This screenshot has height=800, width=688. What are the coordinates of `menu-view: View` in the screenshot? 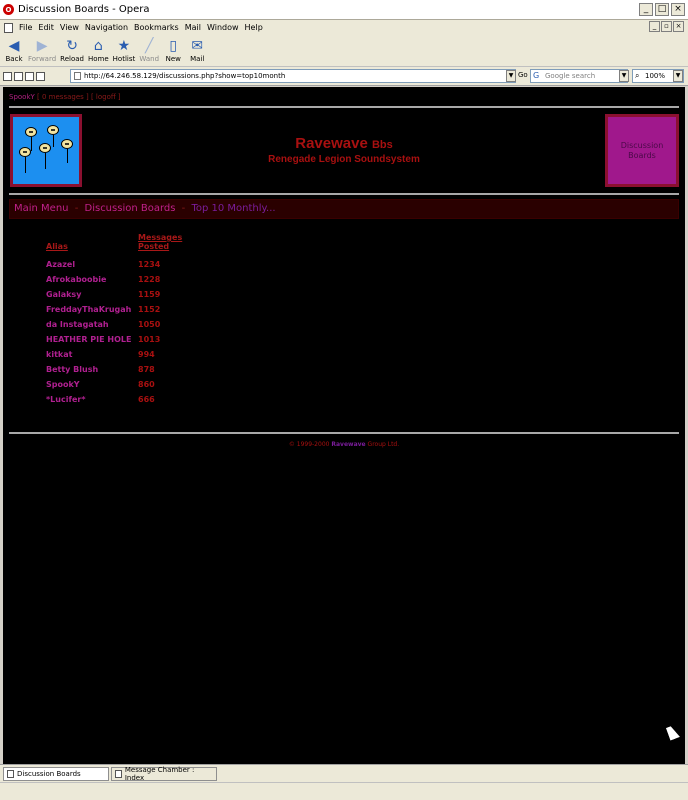 It's located at (69, 27).